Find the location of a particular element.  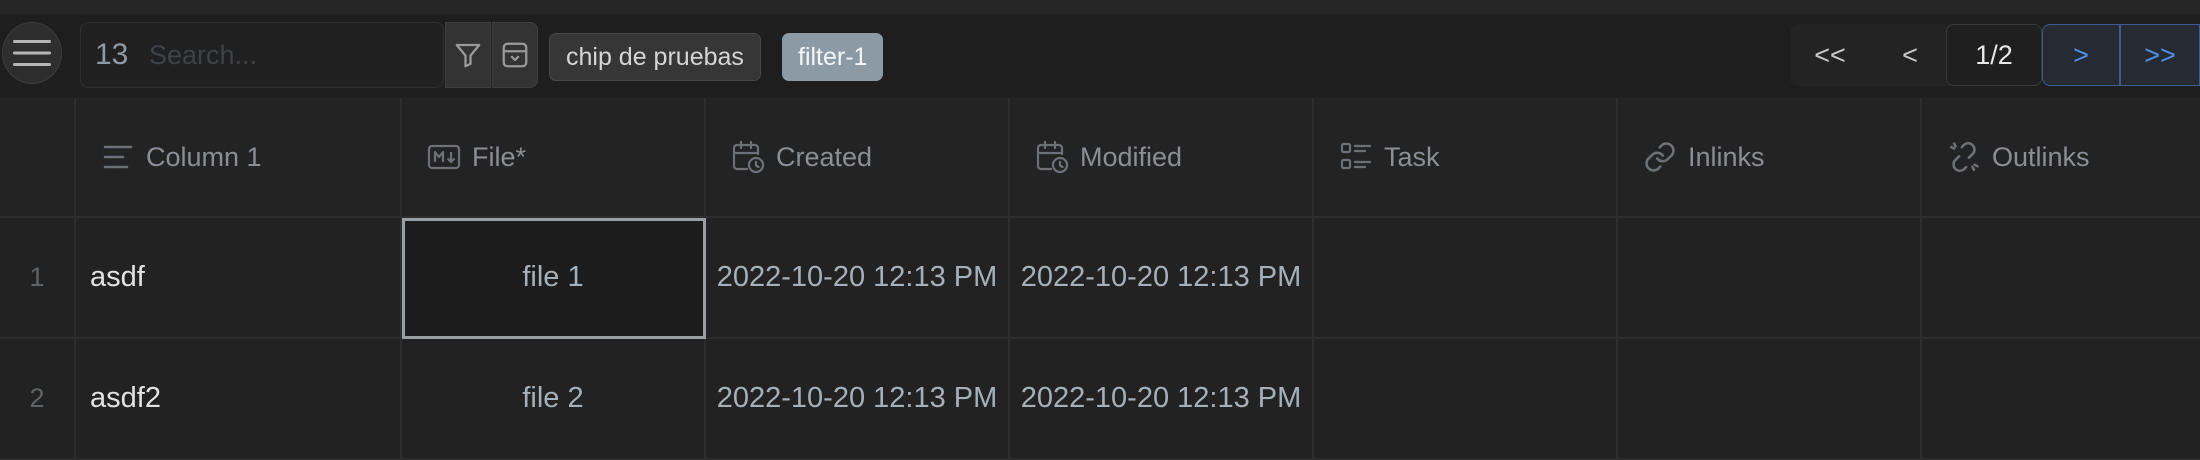

prev-page-button: < is located at coordinates (1910, 55).